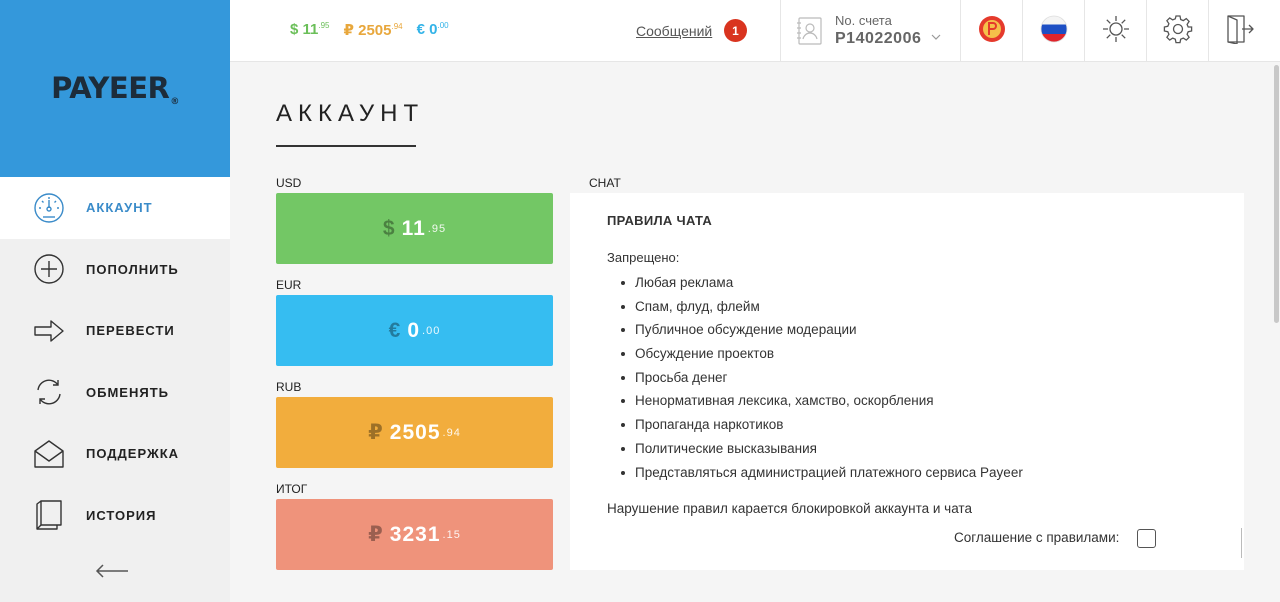 The image size is (1280, 602). Describe the element at coordinates (133, 454) in the screenshot. I see `nav-label: ПОДДЕРЖКА` at that location.